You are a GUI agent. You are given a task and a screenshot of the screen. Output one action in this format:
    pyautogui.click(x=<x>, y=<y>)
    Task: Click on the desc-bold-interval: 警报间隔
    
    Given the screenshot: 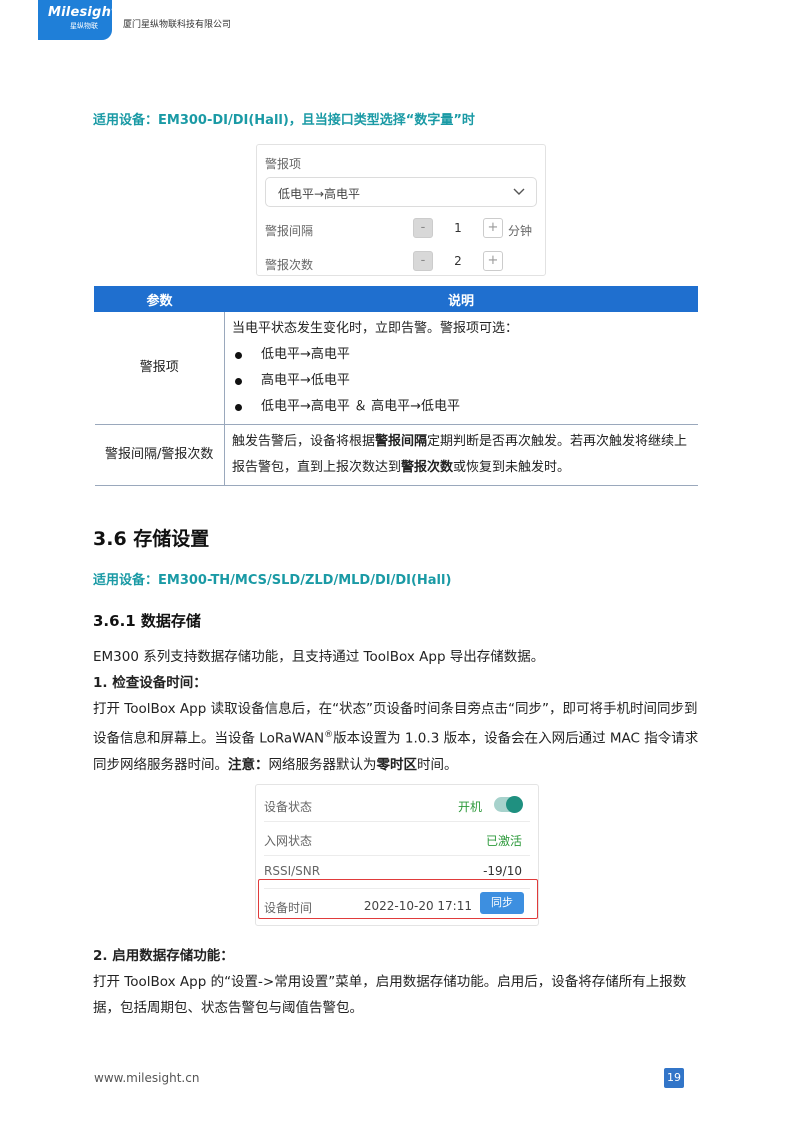 What is the action you would take?
    pyautogui.click(x=401, y=441)
    